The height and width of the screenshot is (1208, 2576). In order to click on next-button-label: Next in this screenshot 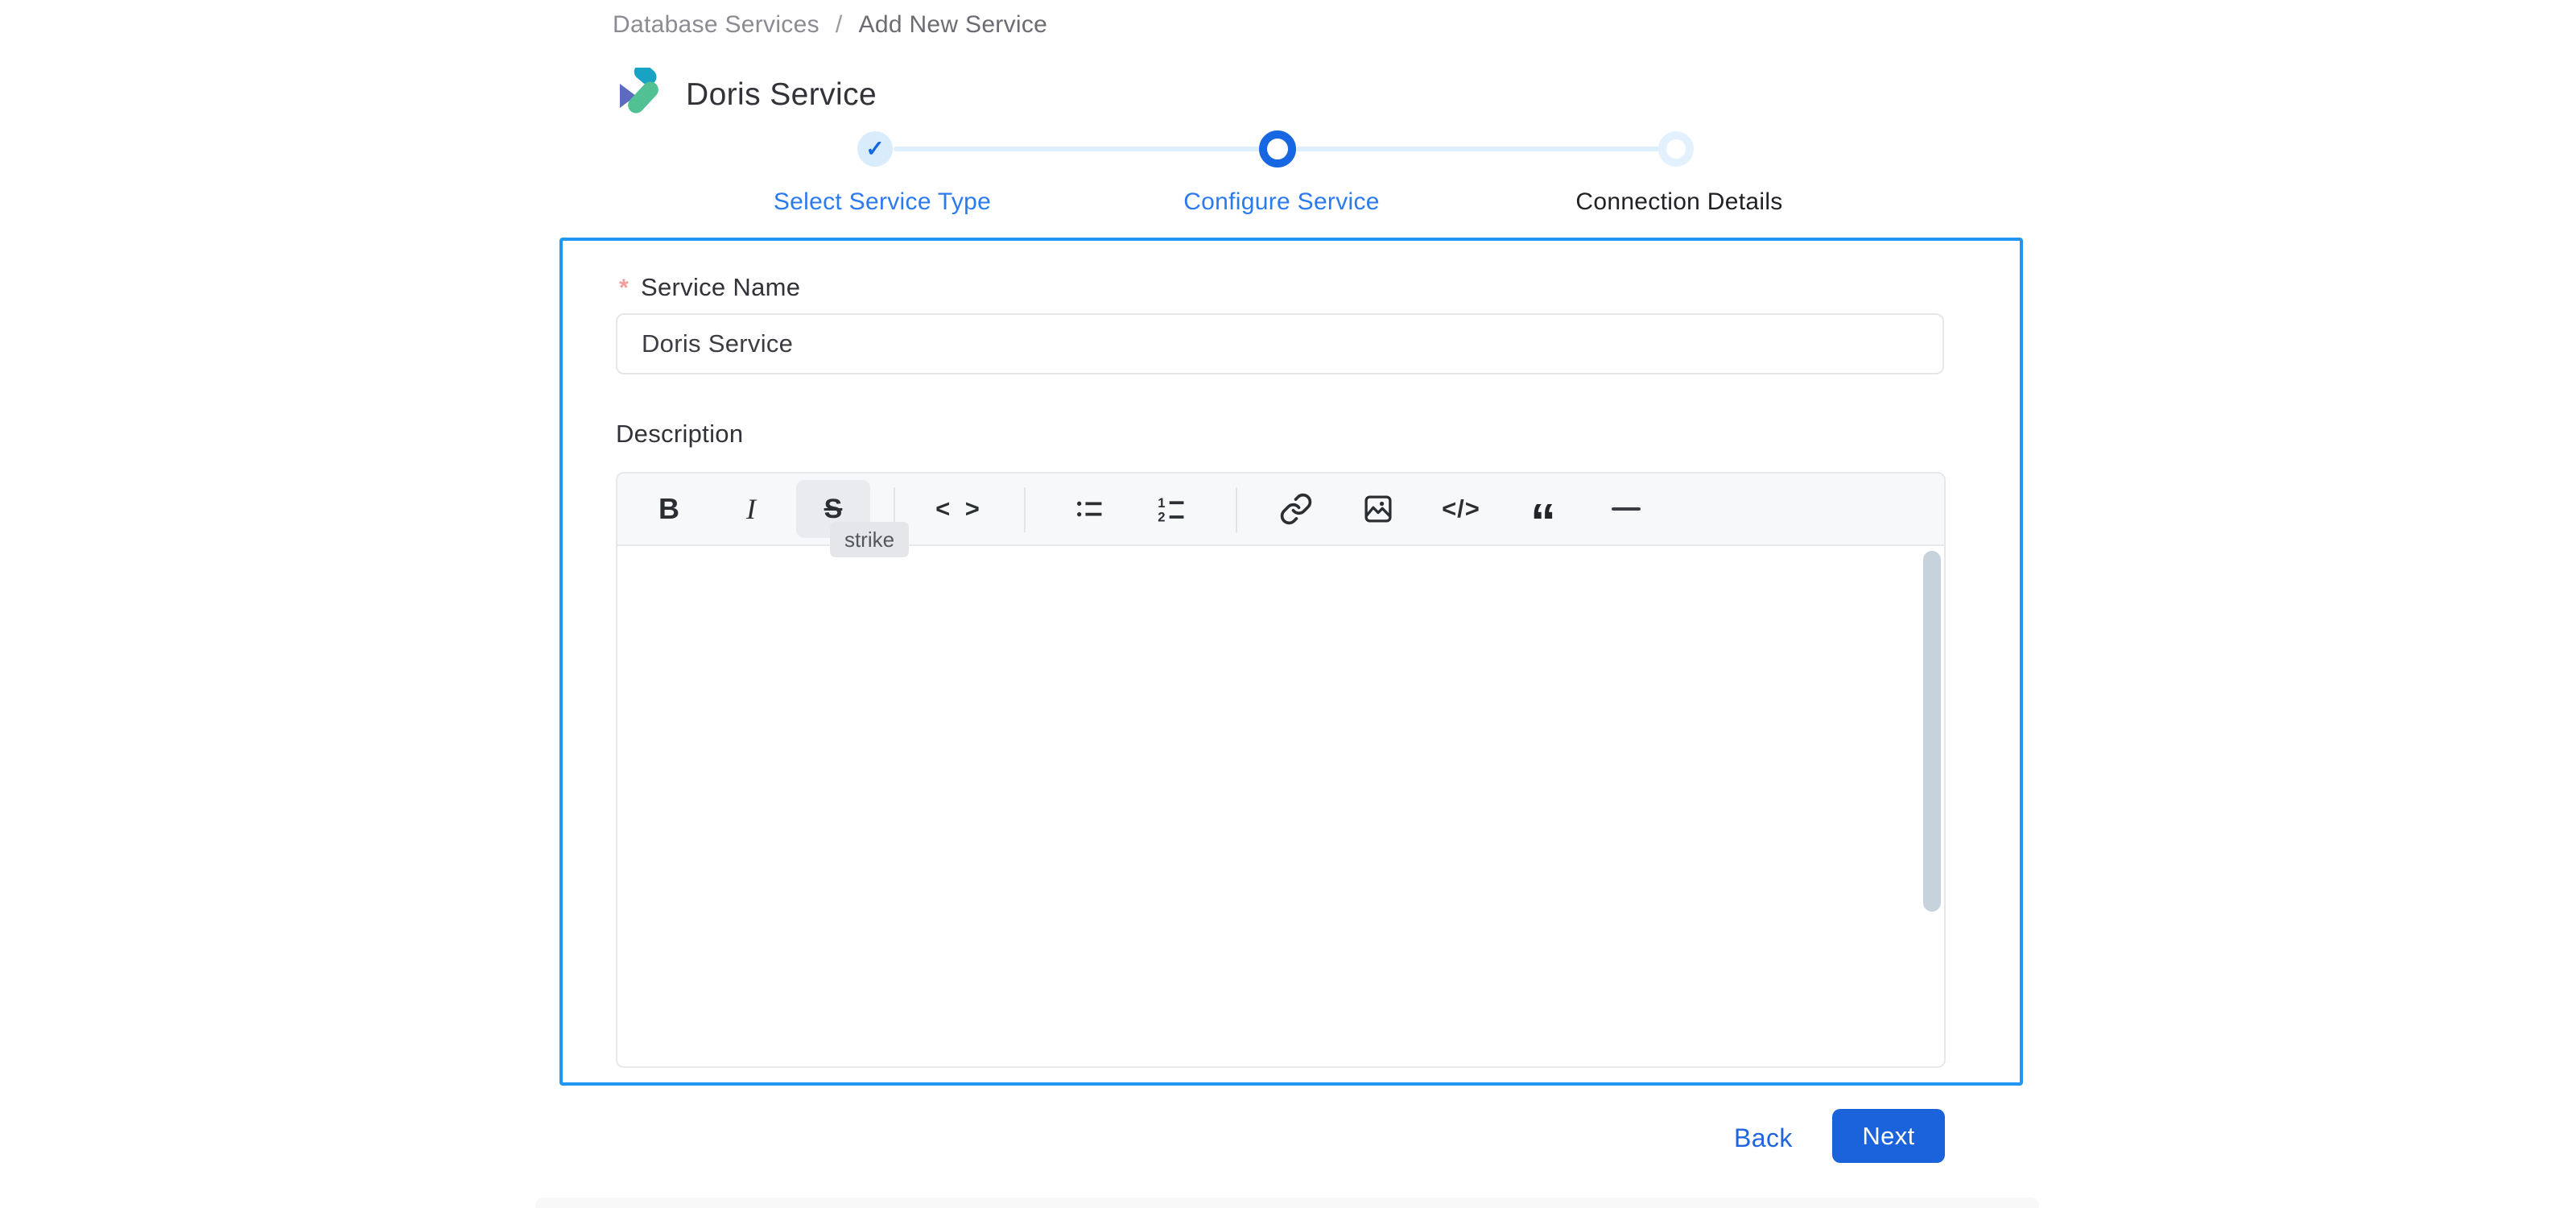, I will do `click(1888, 1135)`.